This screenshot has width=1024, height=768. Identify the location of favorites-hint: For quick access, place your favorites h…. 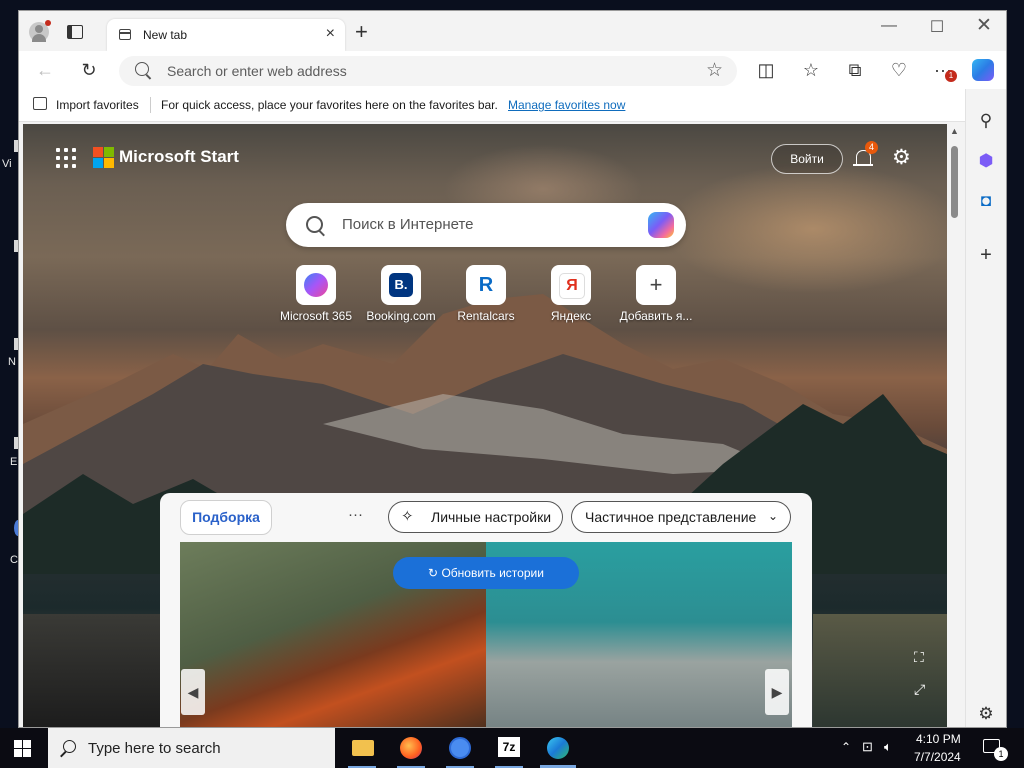
(329, 105).